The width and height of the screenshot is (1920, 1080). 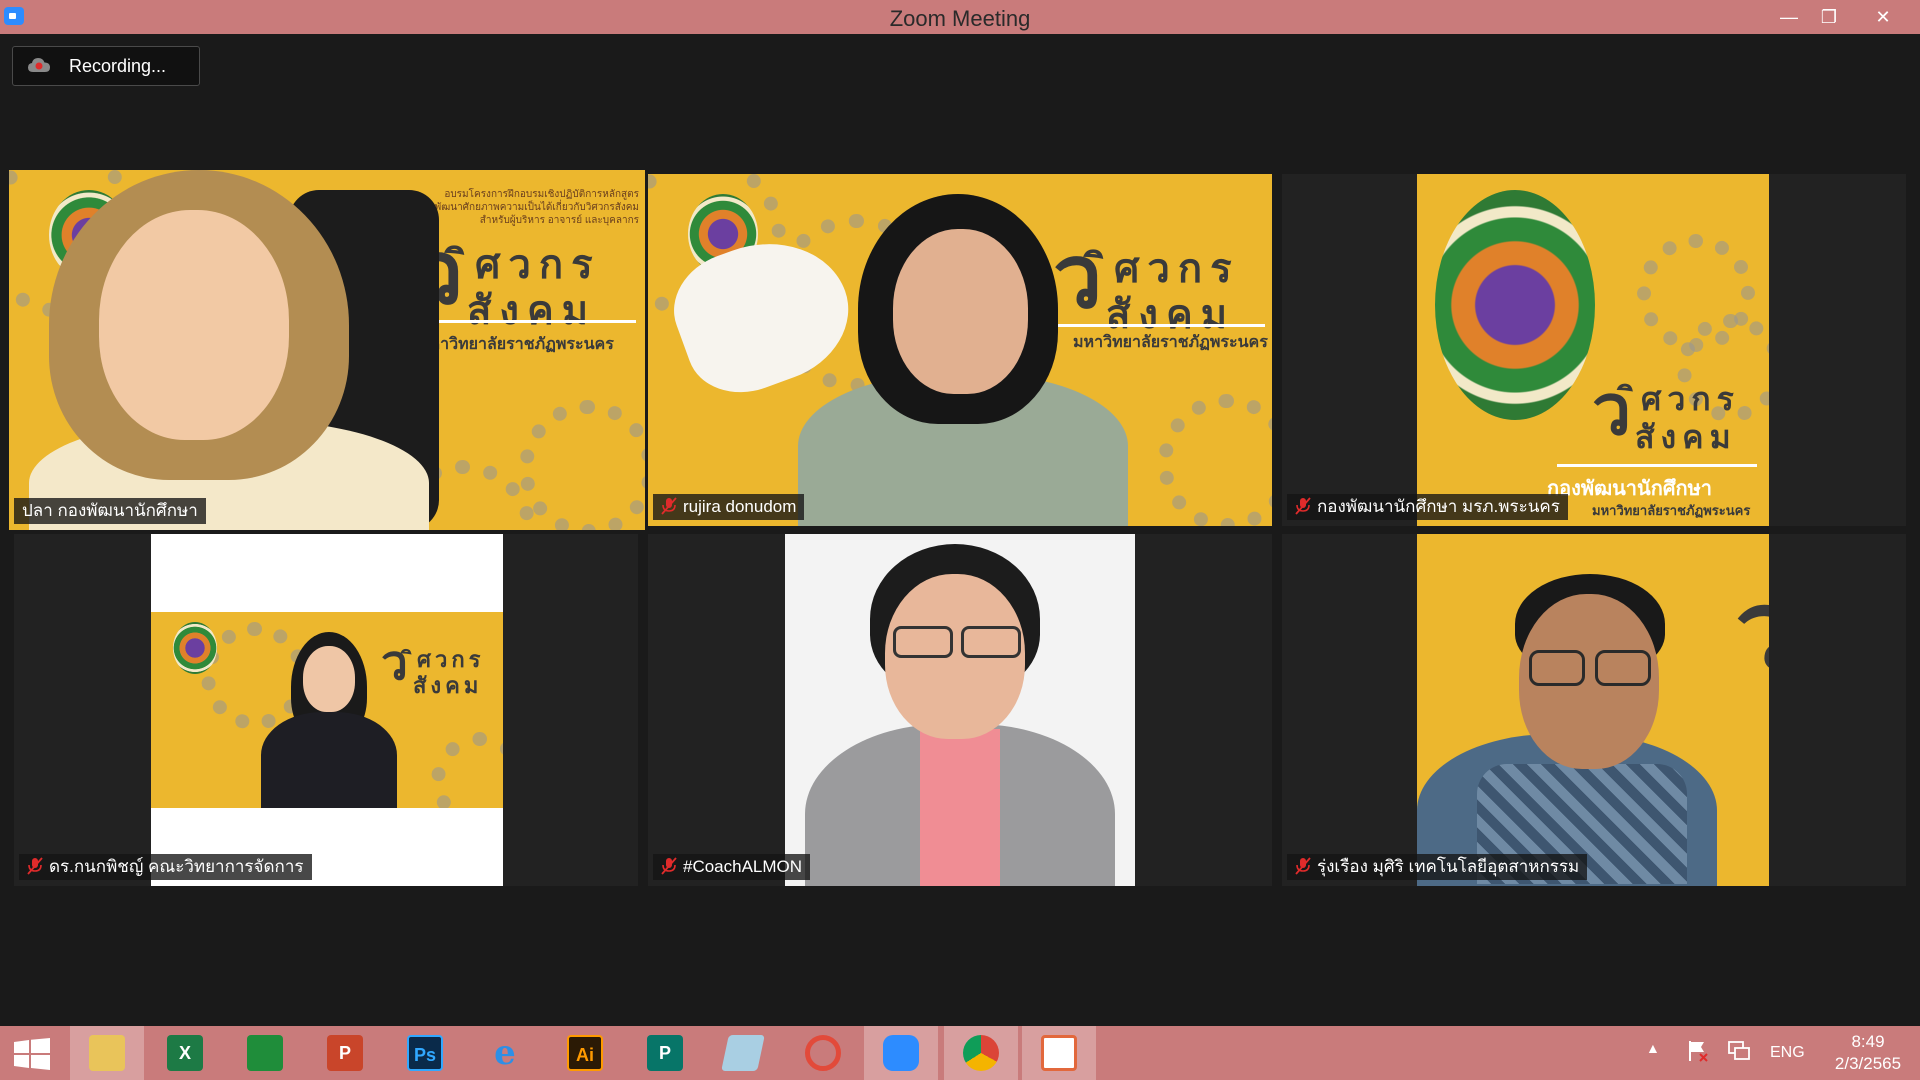 I want to click on taskbar-chrome, so click(x=981, y=1053).